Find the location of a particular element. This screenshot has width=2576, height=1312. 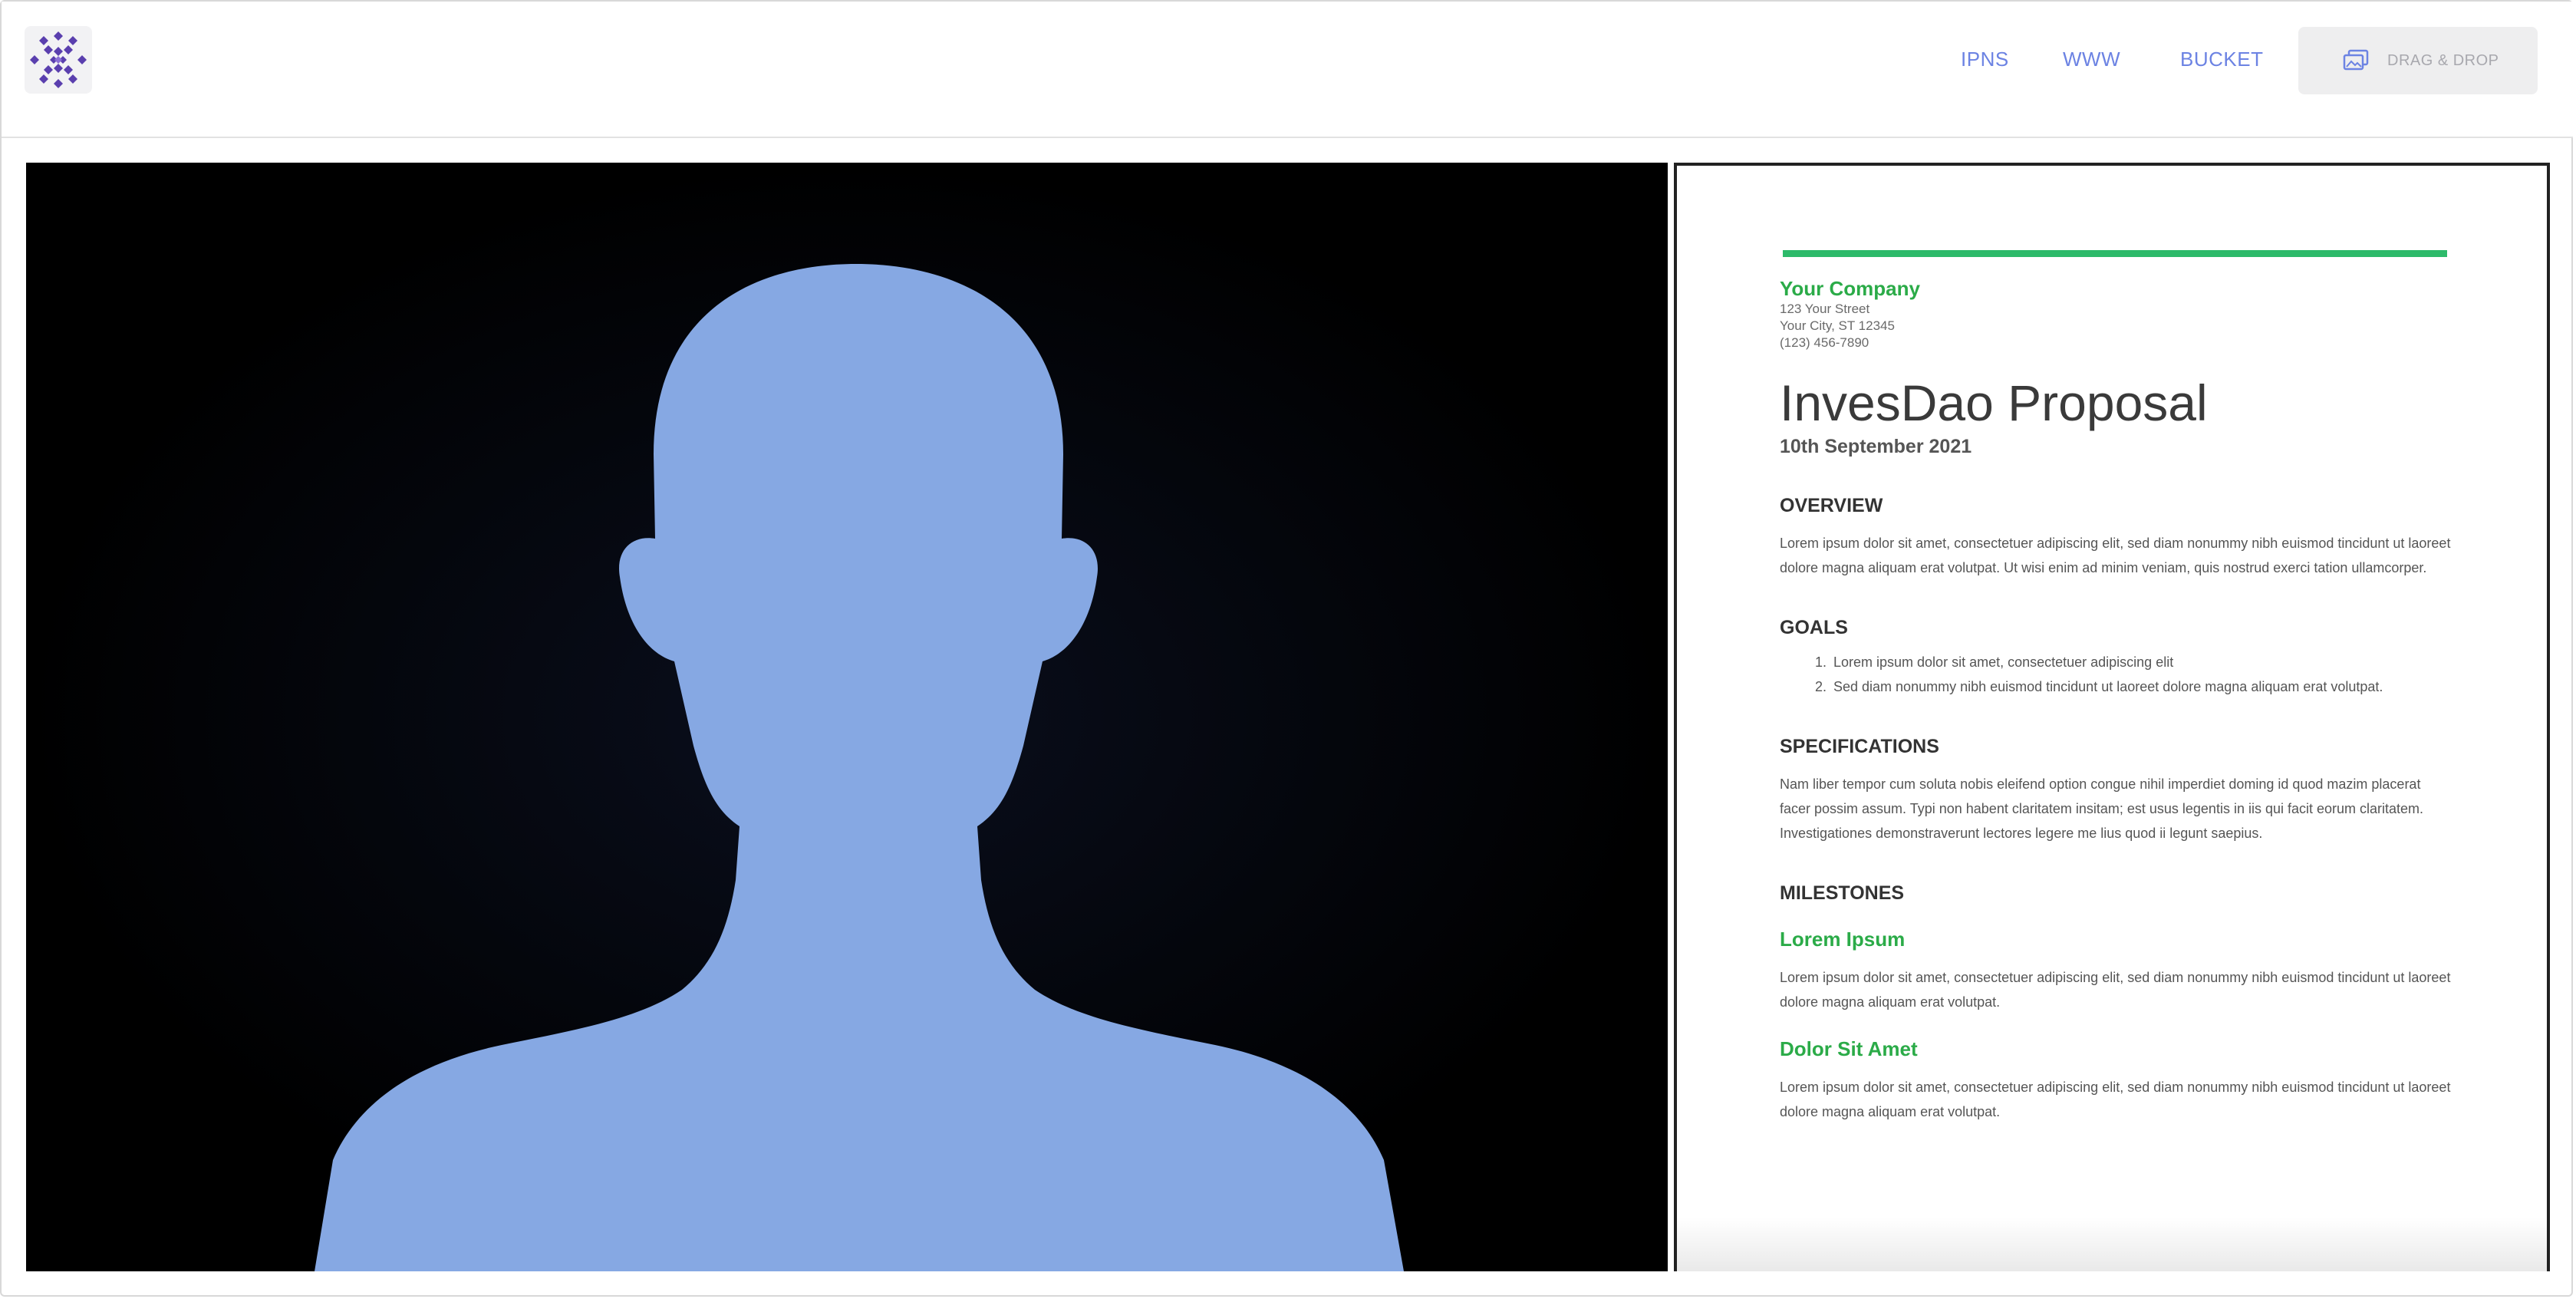

document-title: InvesDao Proposal is located at coordinates (1994, 402).